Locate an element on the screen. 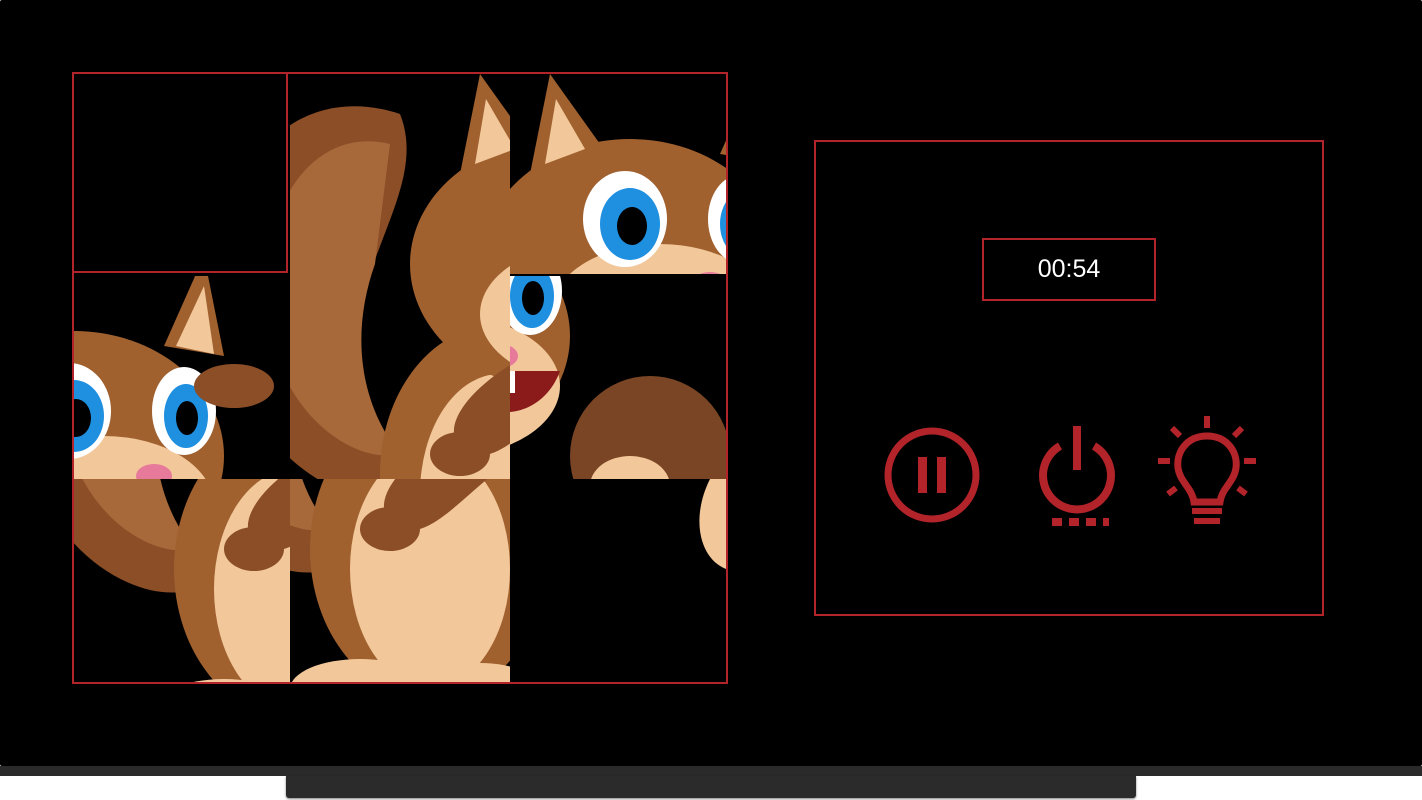 This screenshot has width=1422, height=800. hint-button is located at coordinates (1207, 470).